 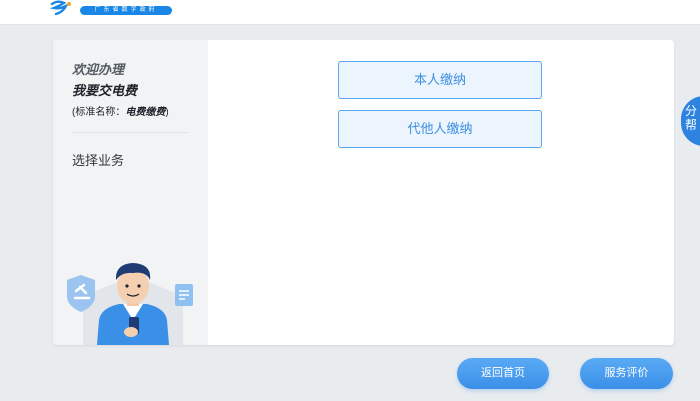 What do you see at coordinates (440, 129) in the screenshot?
I see `pay-for-others-button: 代他人缴纳` at bounding box center [440, 129].